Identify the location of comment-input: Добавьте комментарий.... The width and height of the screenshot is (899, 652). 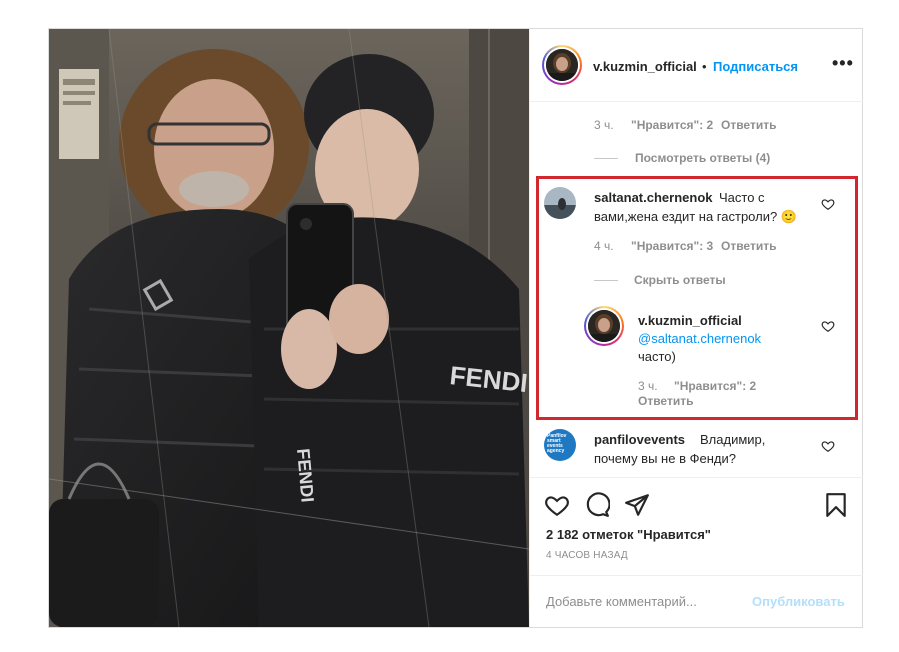
(621, 601).